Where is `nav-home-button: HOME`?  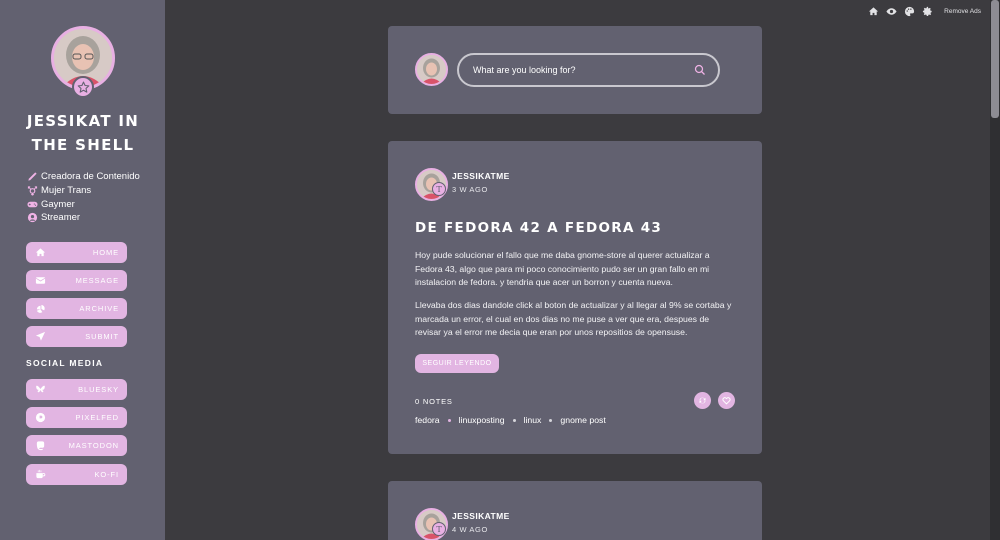
nav-home-button: HOME is located at coordinates (76, 252).